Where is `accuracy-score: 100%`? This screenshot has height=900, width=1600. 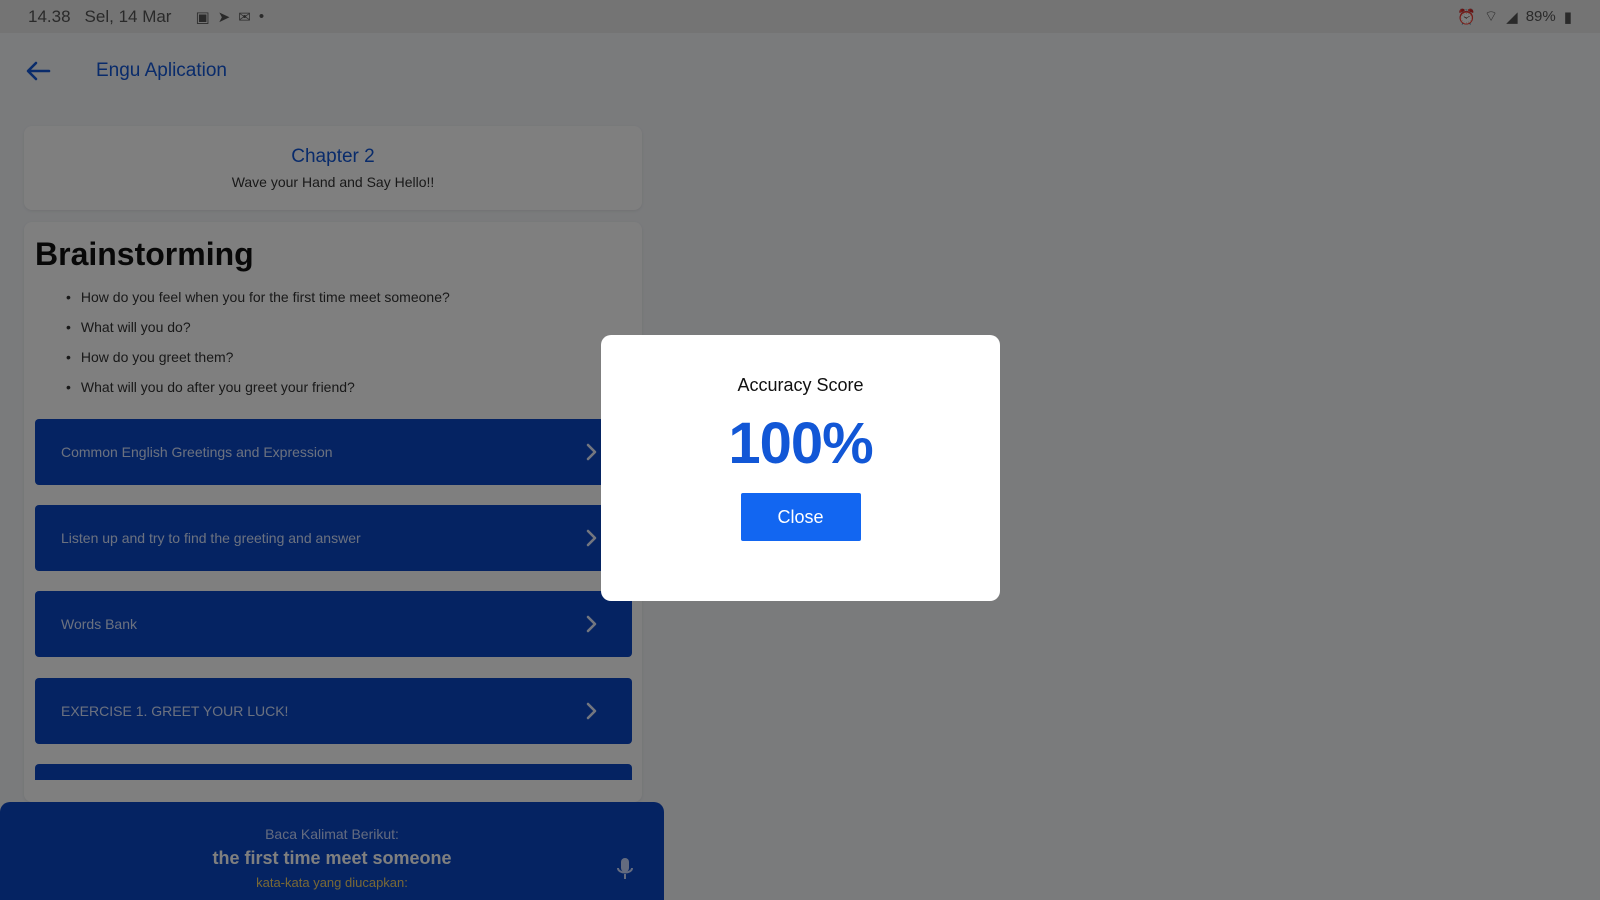 accuracy-score: 100% is located at coordinates (800, 443).